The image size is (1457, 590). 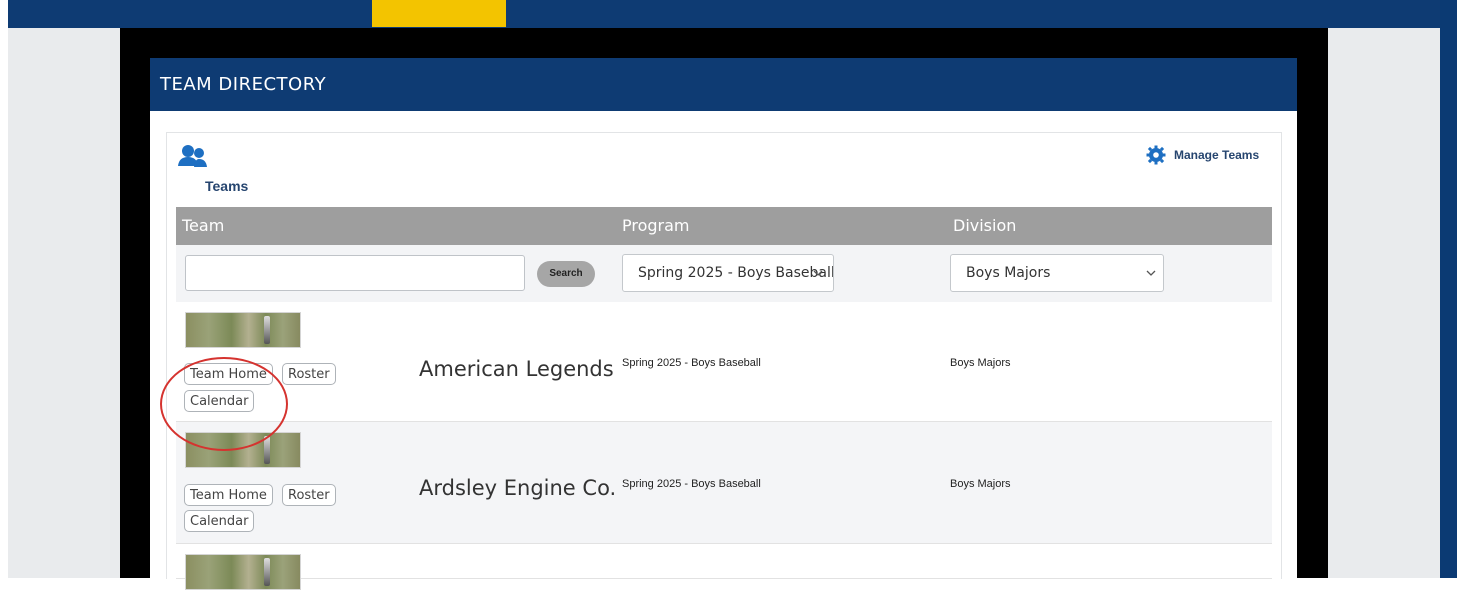 I want to click on active-nav-indicator, so click(x=439, y=13).